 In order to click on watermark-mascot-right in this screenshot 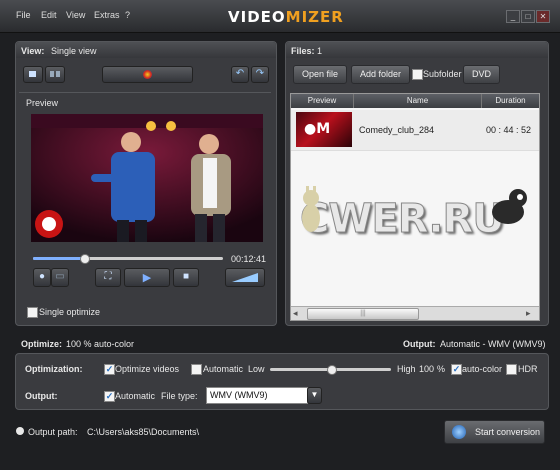, I will do `click(509, 206)`.